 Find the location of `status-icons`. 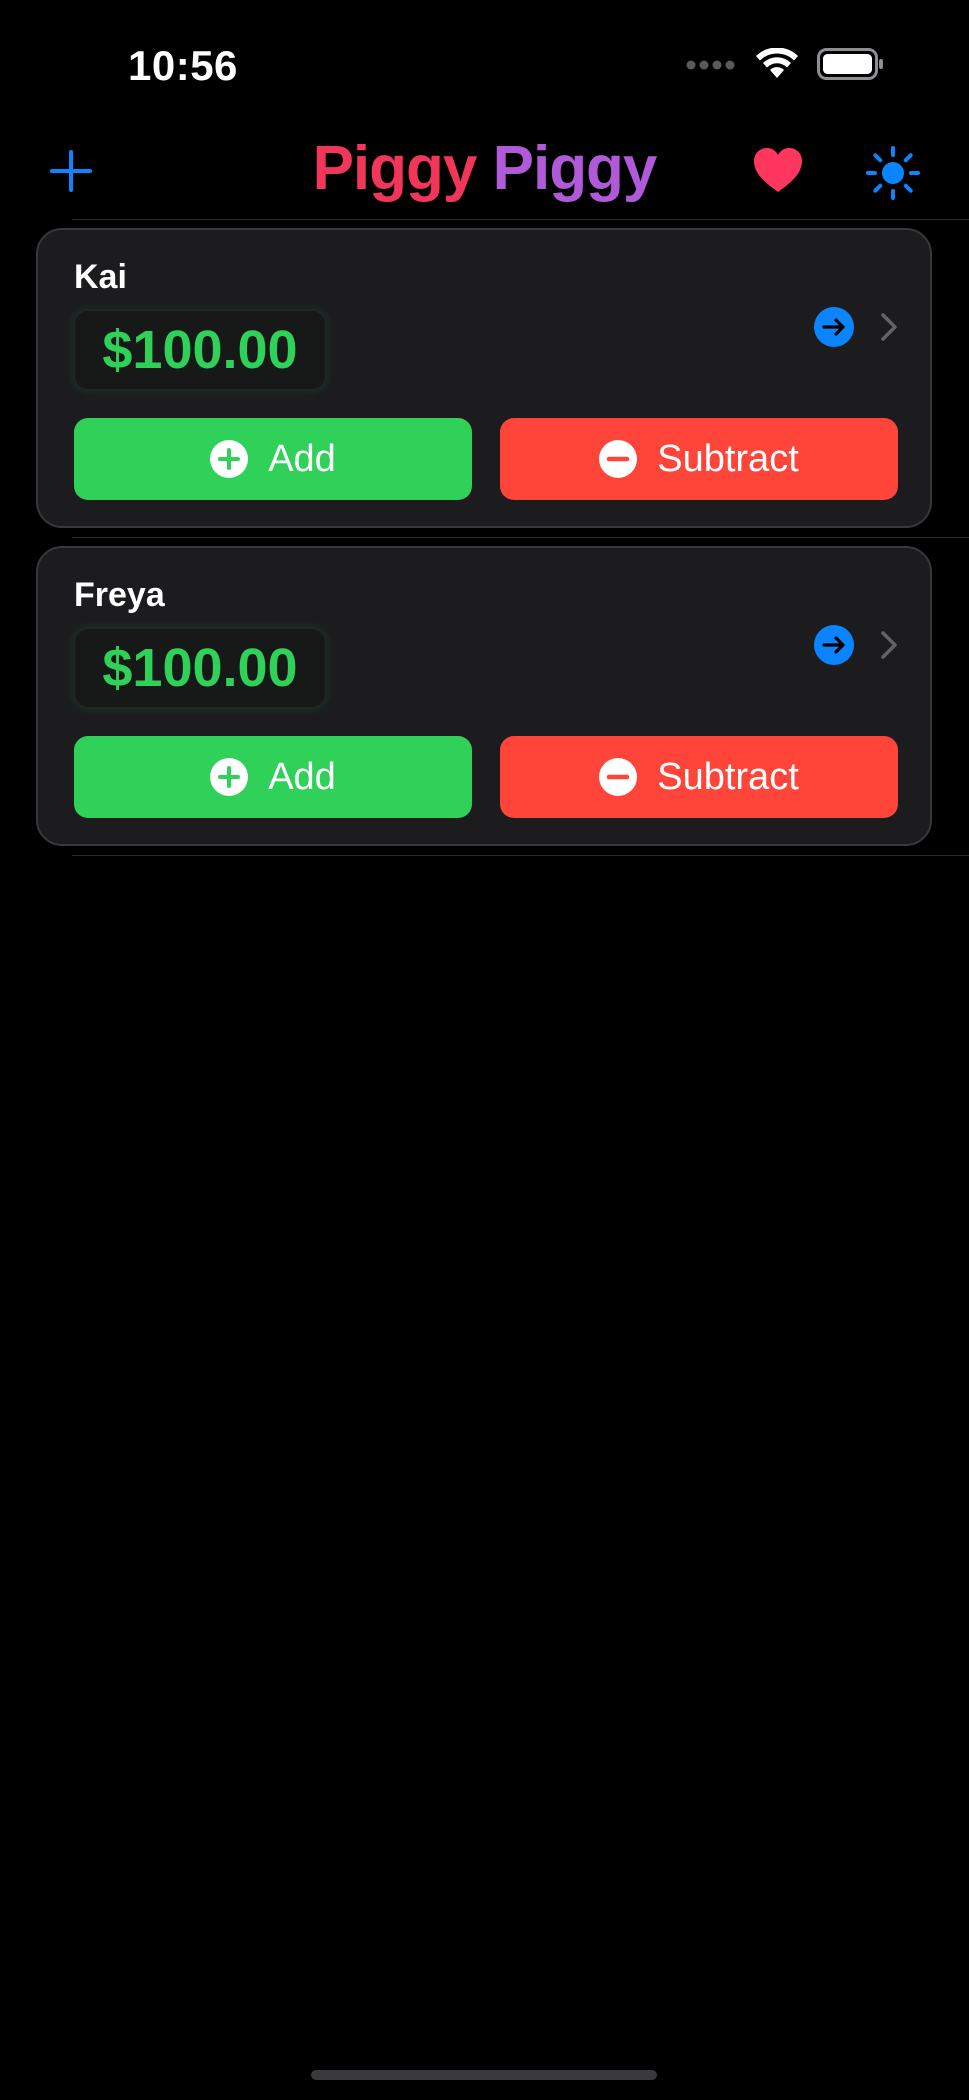

status-icons is located at coordinates (785, 66).